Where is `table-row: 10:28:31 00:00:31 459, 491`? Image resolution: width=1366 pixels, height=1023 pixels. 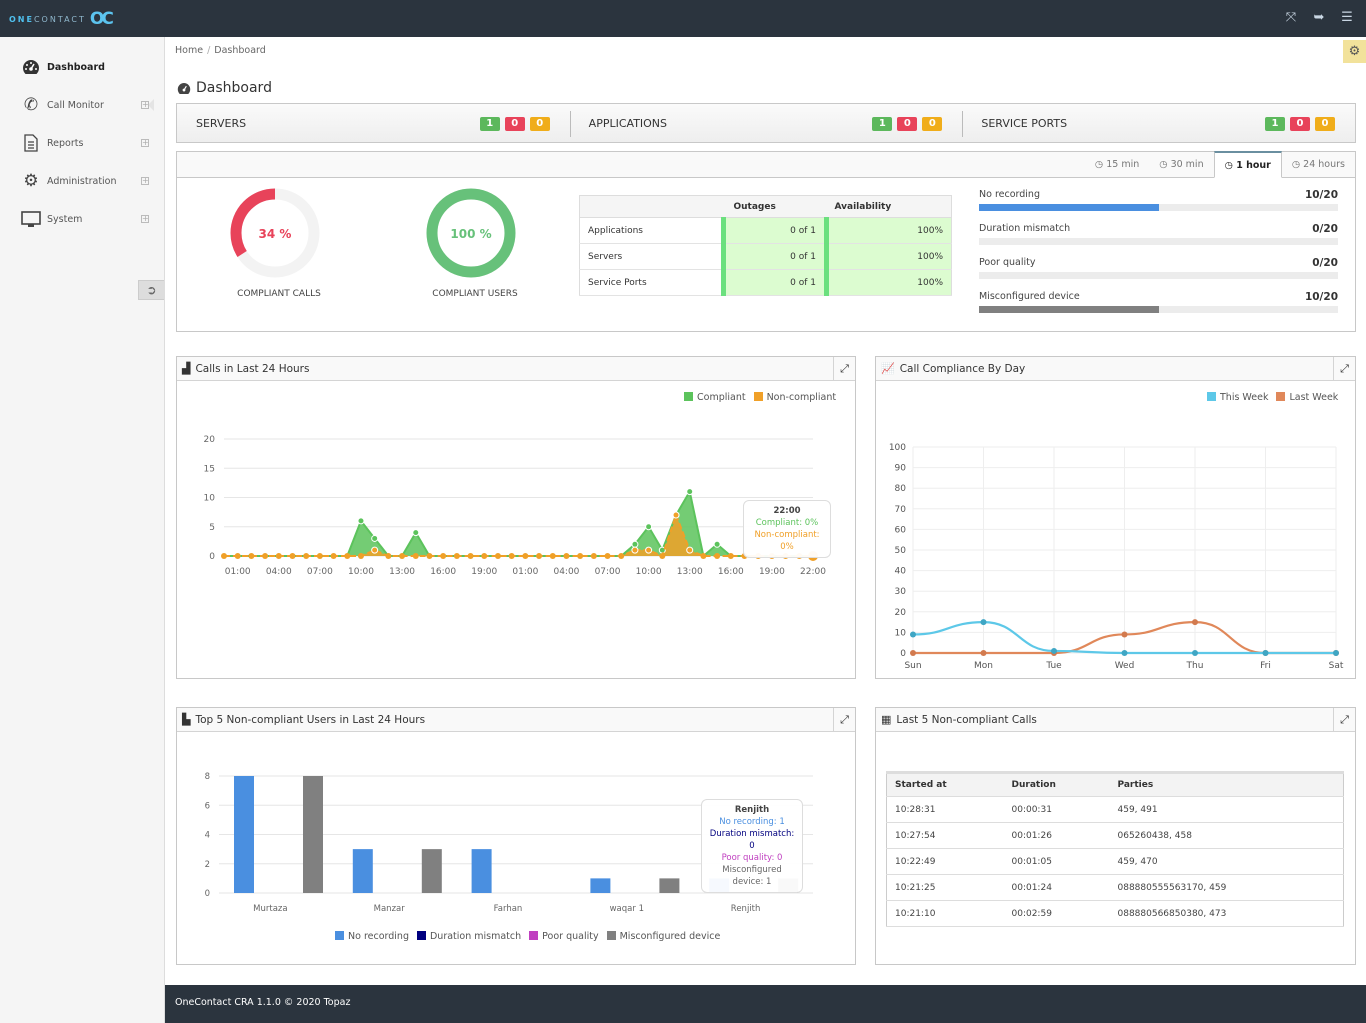
table-row: 10:28:31 00:00:31 459, 491 is located at coordinates (1115, 809).